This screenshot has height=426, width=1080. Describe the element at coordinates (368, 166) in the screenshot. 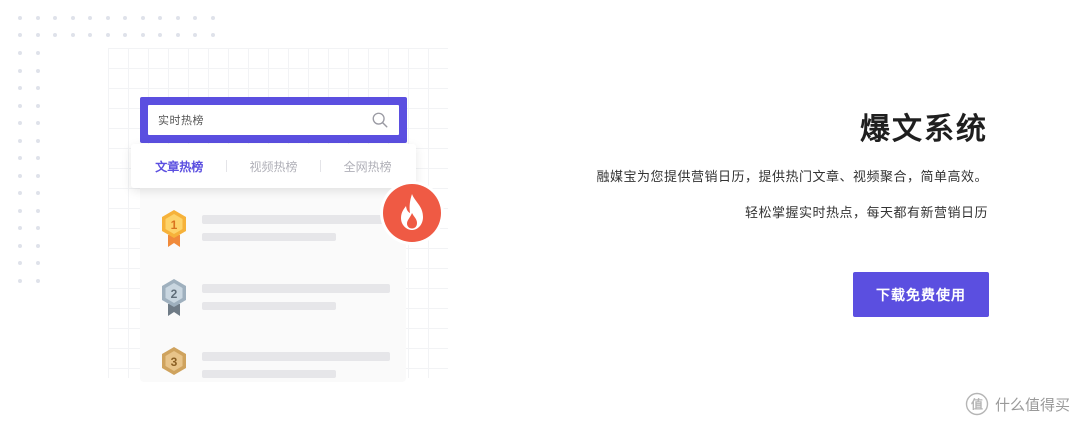

I see `tab-web-hot: 全网热榜` at that location.